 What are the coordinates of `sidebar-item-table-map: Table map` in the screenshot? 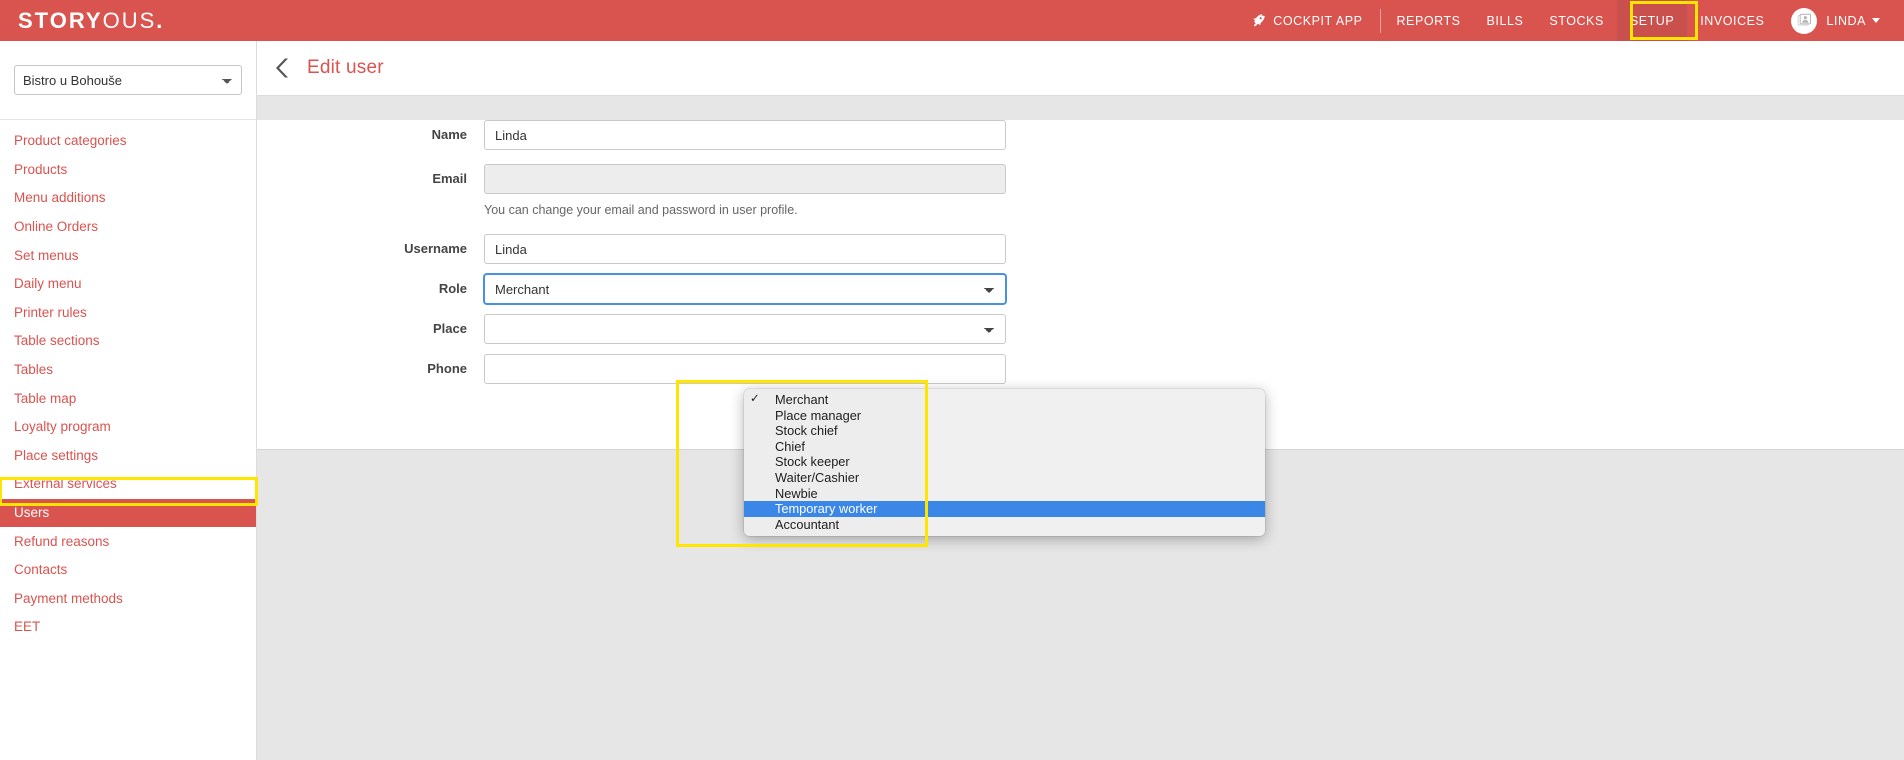 It's located at (128, 398).